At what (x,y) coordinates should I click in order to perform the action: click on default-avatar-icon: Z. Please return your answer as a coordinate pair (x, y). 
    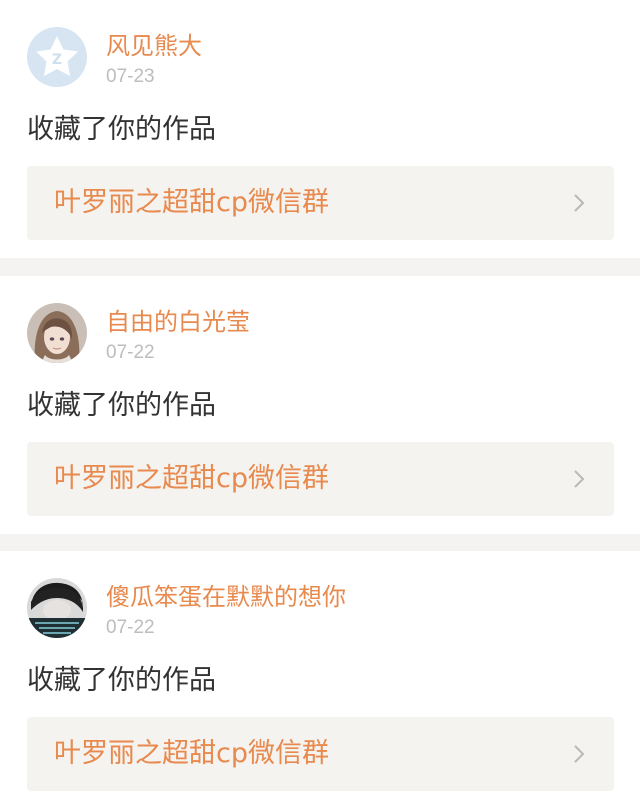
    Looking at the image, I should click on (57, 57).